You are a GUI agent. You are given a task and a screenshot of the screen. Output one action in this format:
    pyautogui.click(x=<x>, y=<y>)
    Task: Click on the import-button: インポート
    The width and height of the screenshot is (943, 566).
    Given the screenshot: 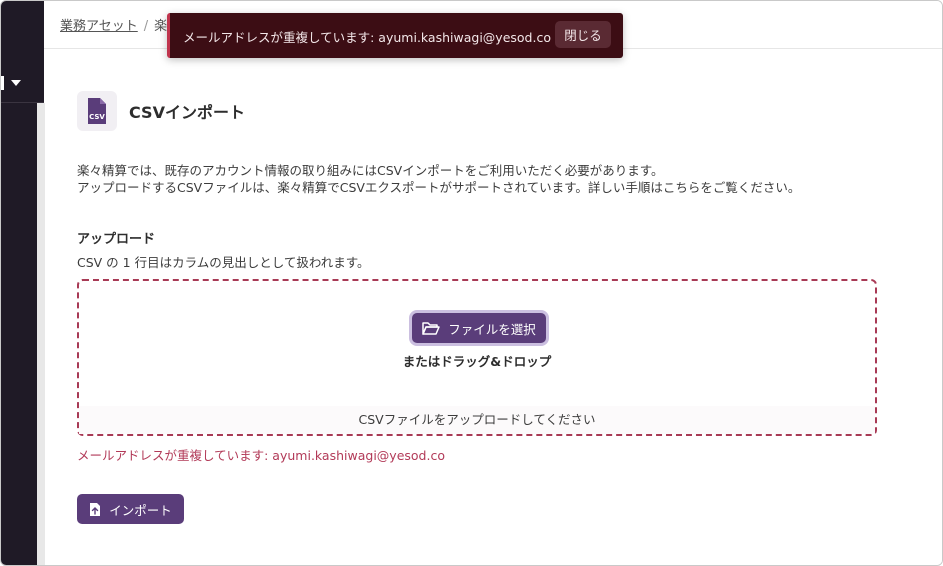 What is the action you would take?
    pyautogui.click(x=130, y=509)
    